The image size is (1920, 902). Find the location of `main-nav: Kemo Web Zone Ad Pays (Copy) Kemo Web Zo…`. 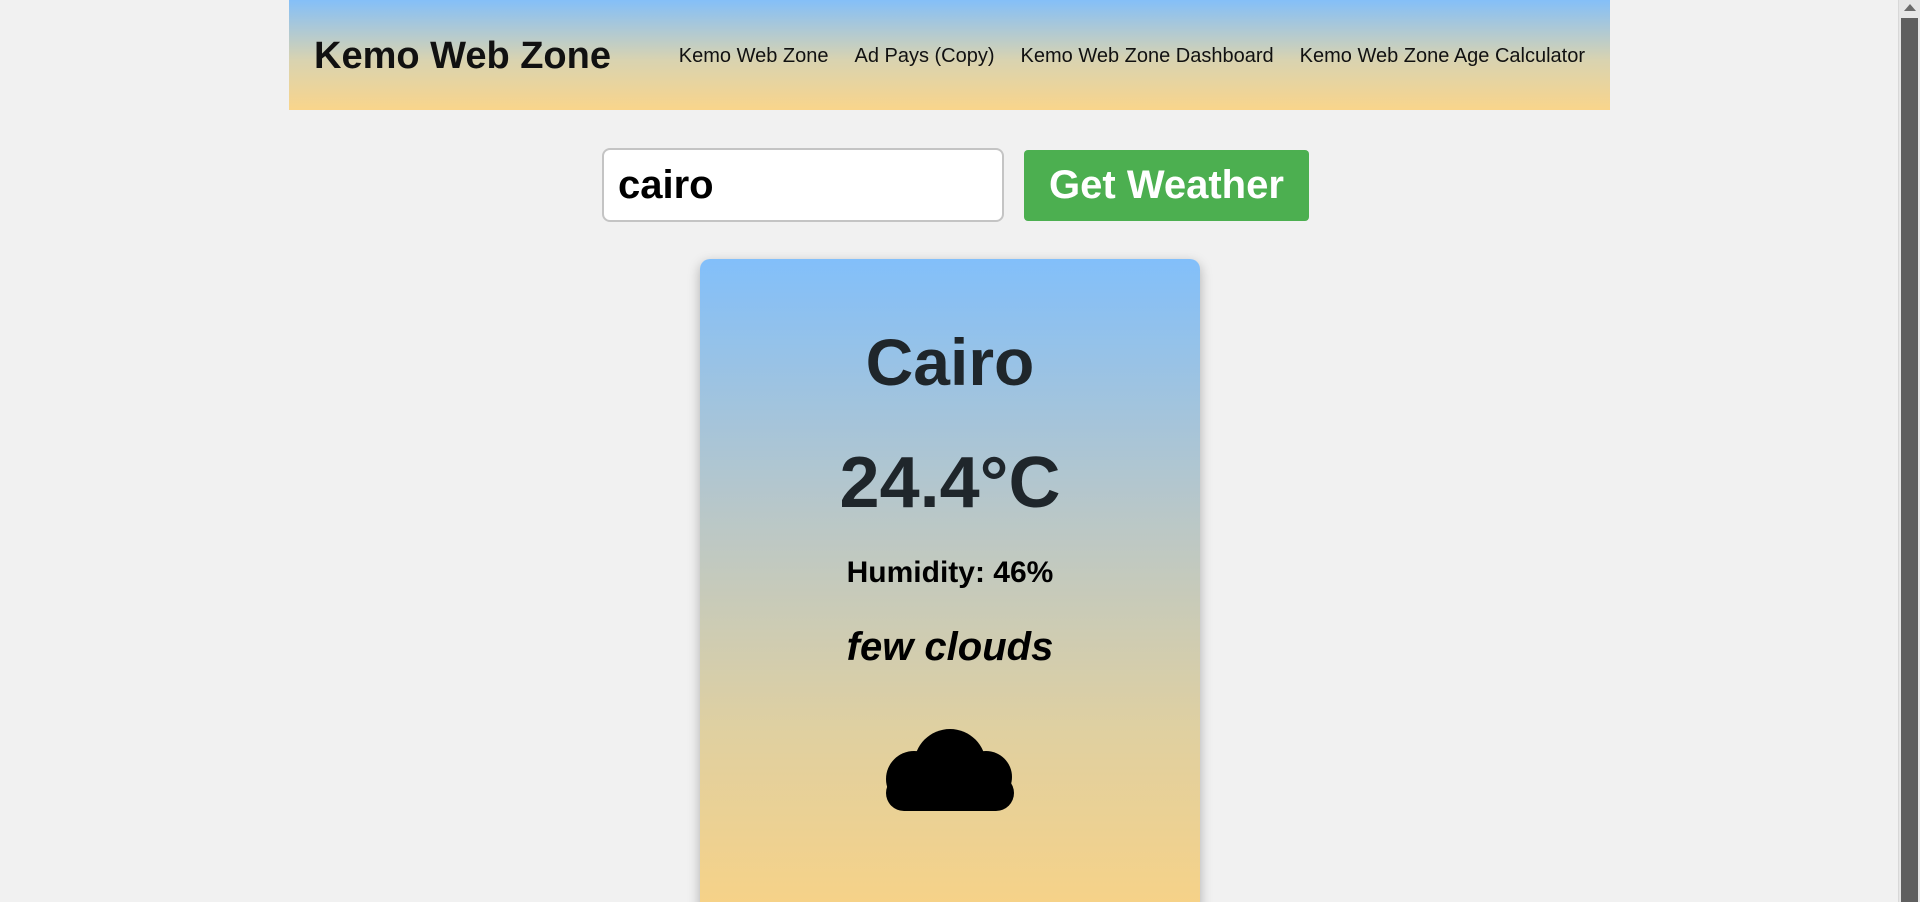

main-nav: Kemo Web Zone Ad Pays (Copy) Kemo Web Zo… is located at coordinates (1132, 56).